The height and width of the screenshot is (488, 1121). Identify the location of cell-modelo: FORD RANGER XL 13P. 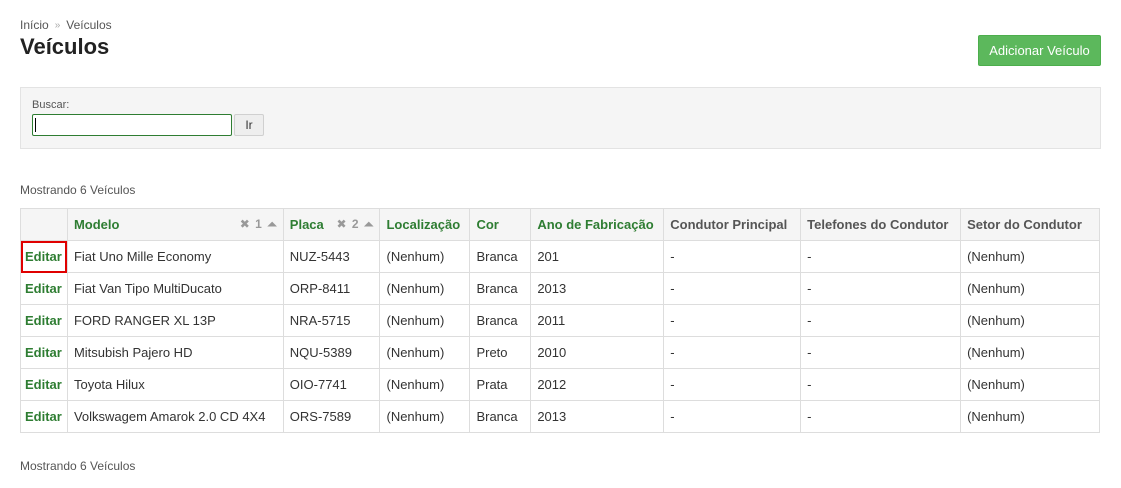
(175, 320).